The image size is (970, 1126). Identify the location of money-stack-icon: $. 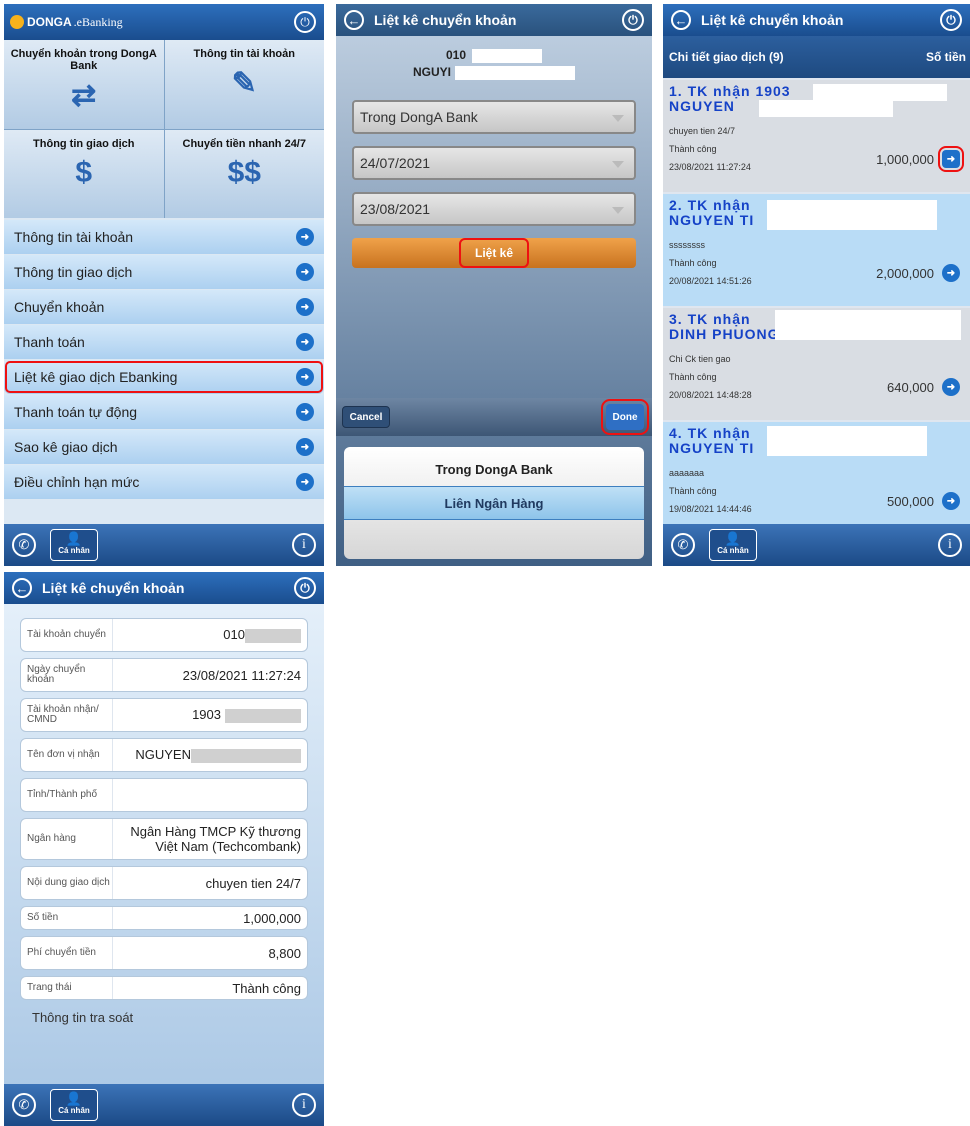
(84, 172).